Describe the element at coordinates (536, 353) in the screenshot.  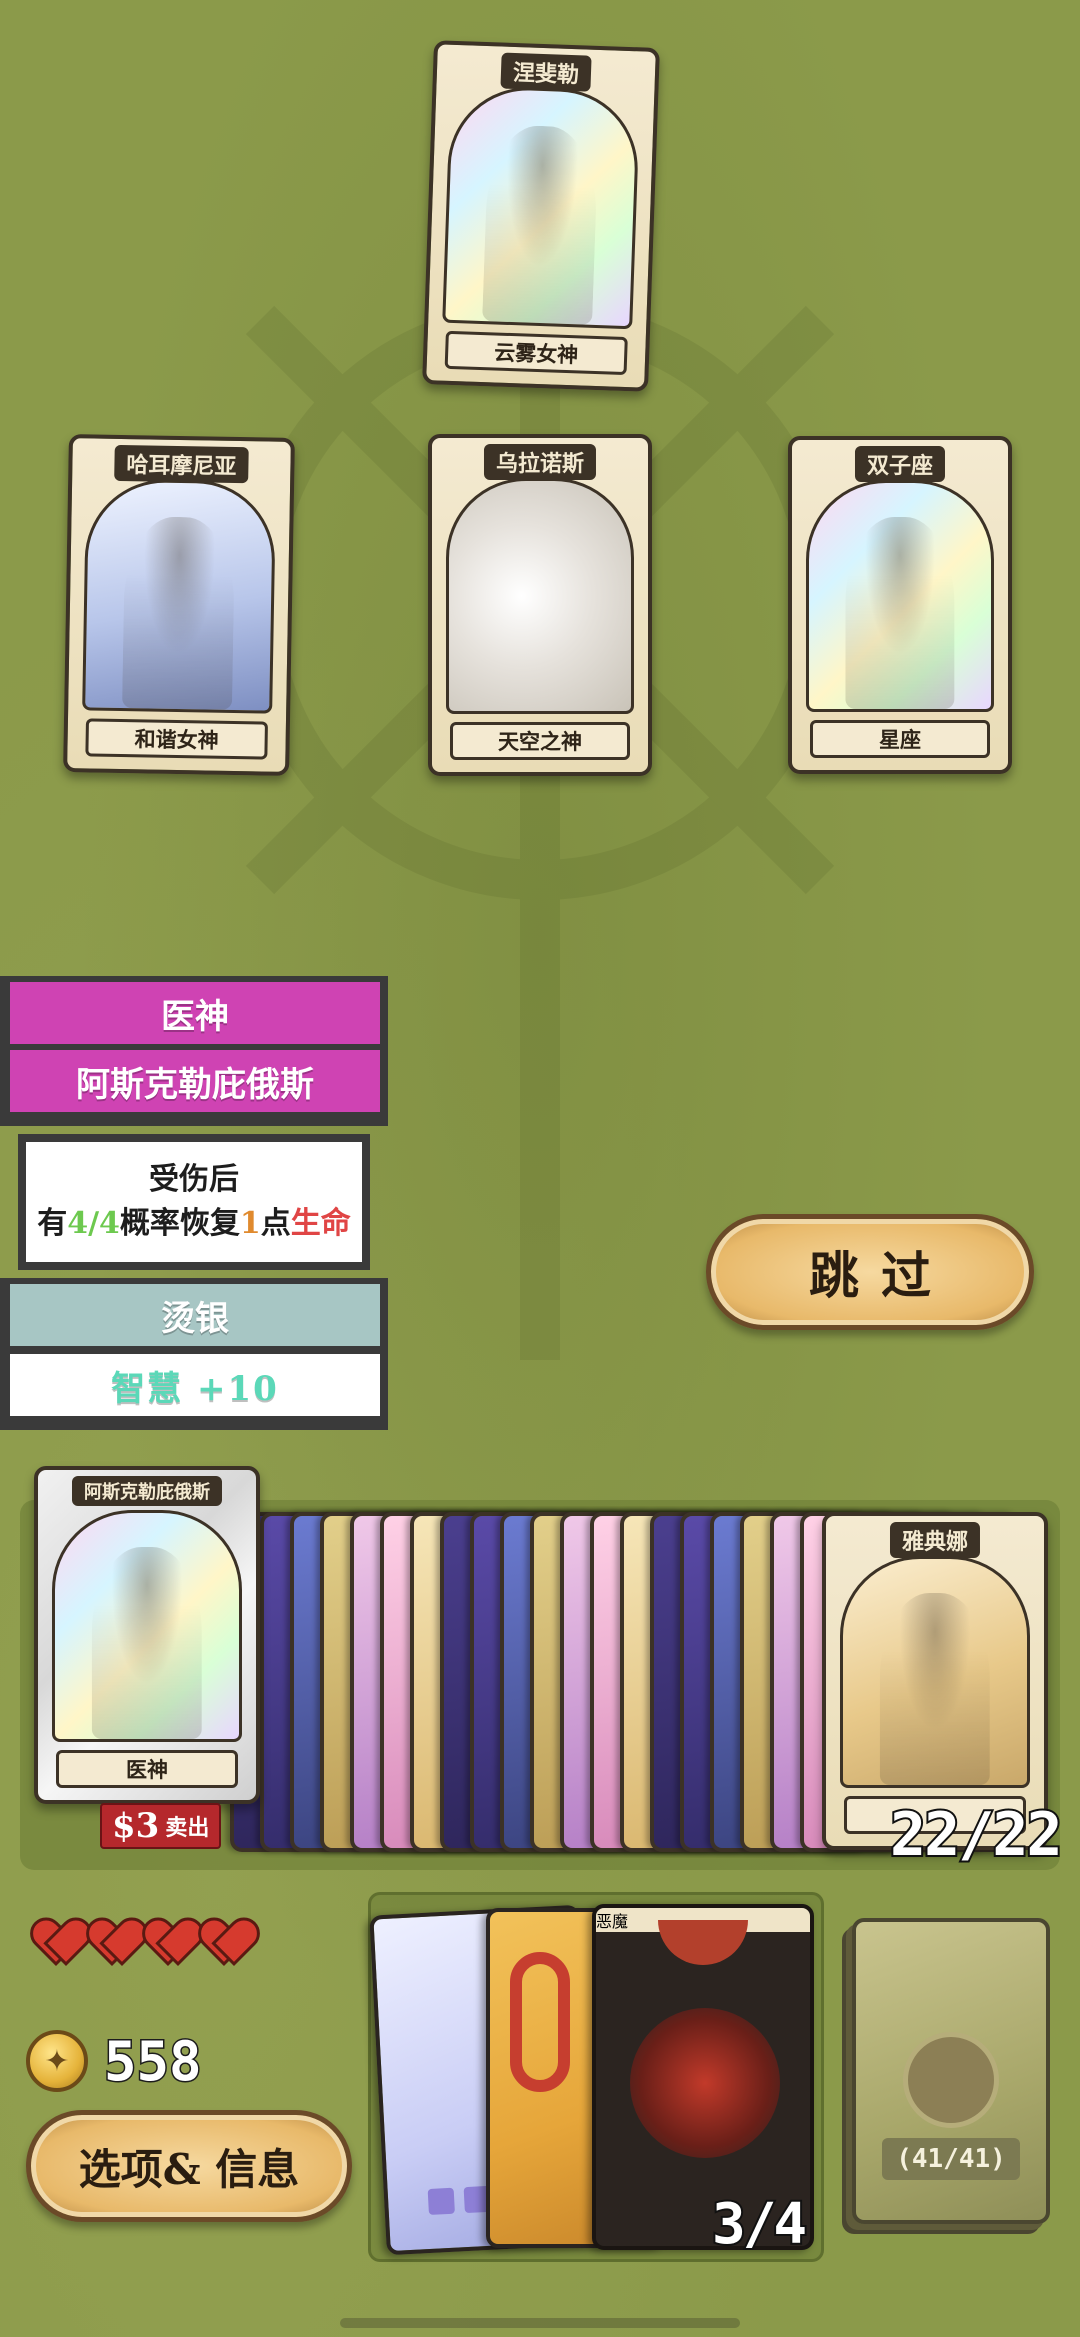
I see `card-subtitle: 云雾女神` at that location.